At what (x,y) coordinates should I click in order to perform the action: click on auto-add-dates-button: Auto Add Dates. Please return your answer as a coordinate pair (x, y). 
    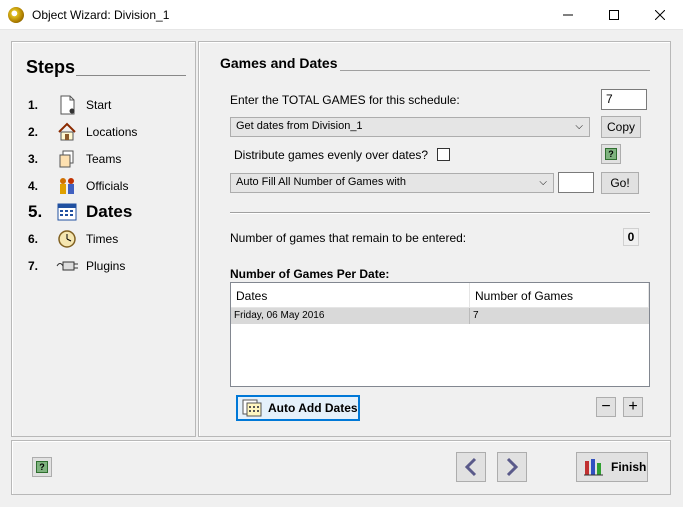
    Looking at the image, I should click on (298, 408).